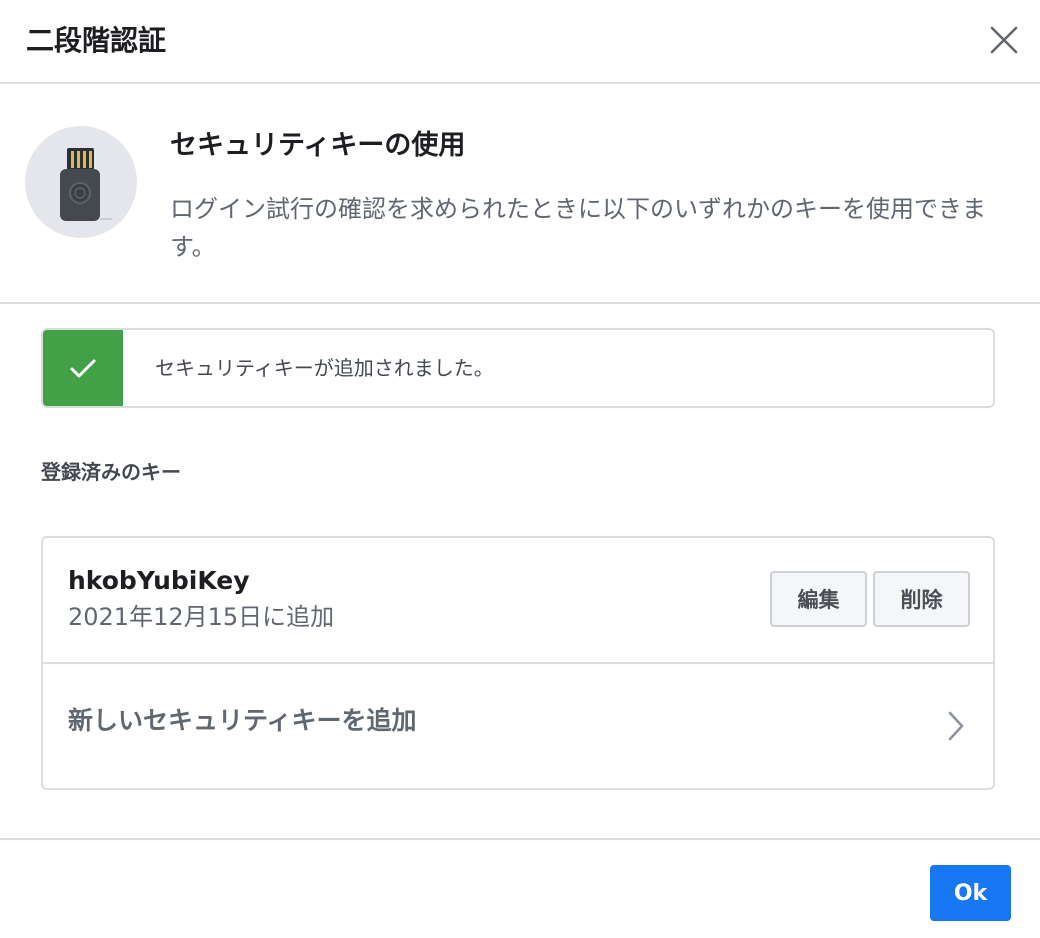 This screenshot has width=1040, height=938. I want to click on edit-button: 編集, so click(818, 599).